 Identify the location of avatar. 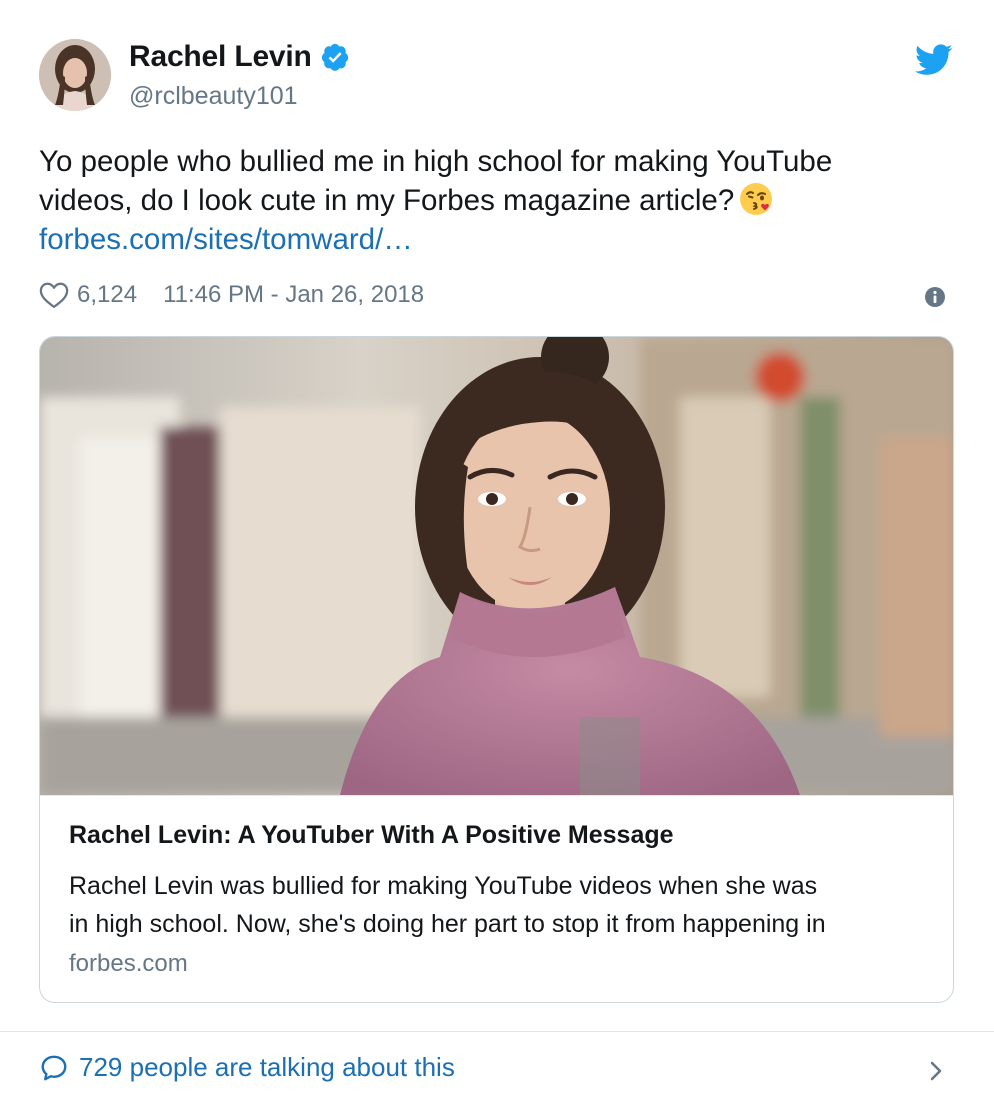
(75, 75).